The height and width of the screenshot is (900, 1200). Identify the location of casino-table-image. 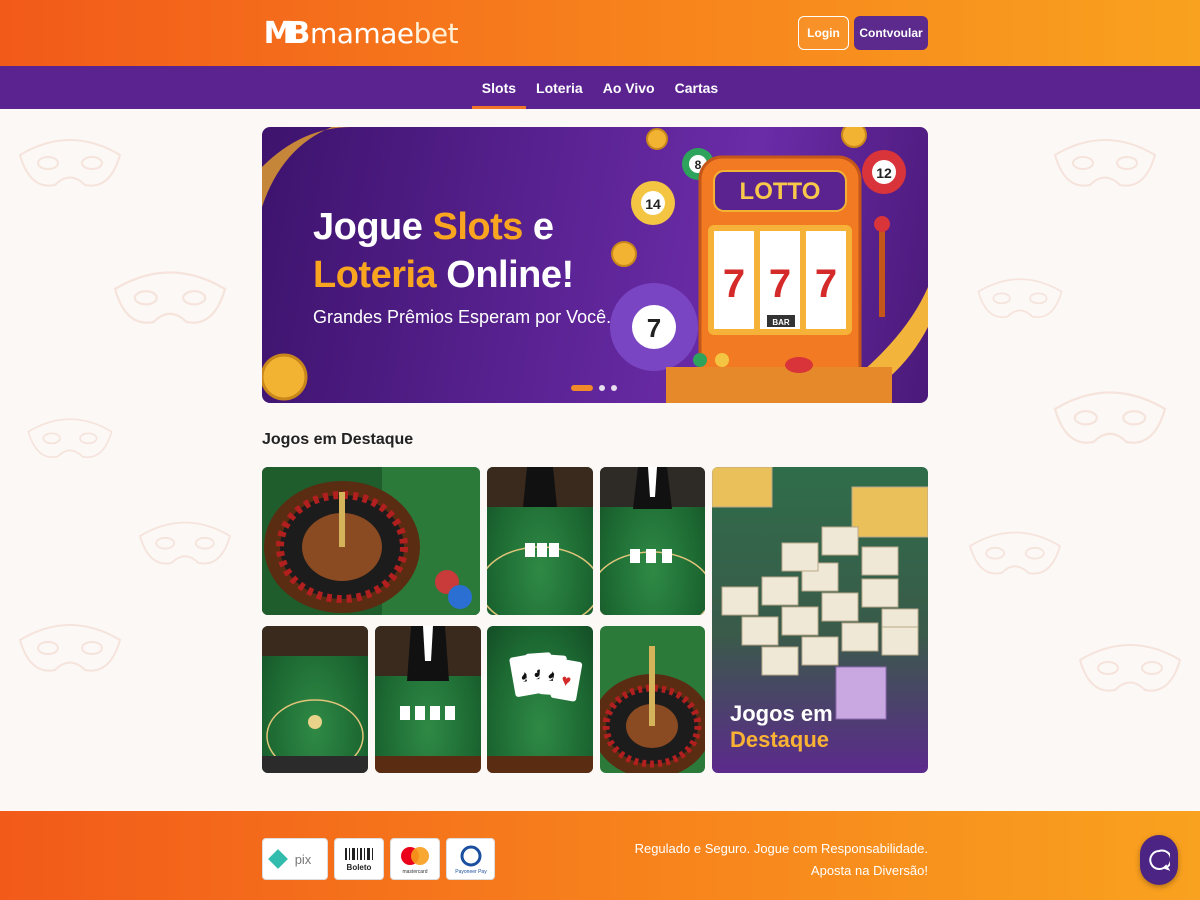
(315, 699).